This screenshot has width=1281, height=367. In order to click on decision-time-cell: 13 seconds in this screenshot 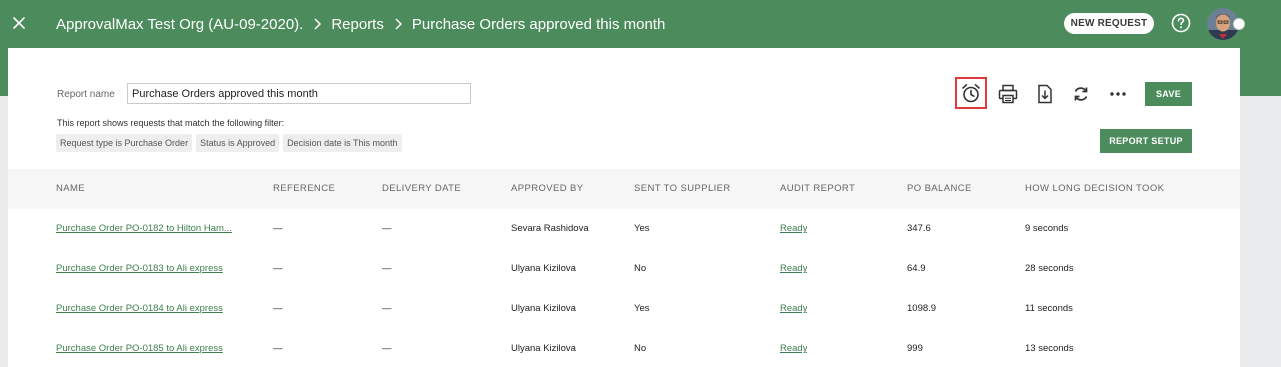, I will do `click(1049, 348)`.